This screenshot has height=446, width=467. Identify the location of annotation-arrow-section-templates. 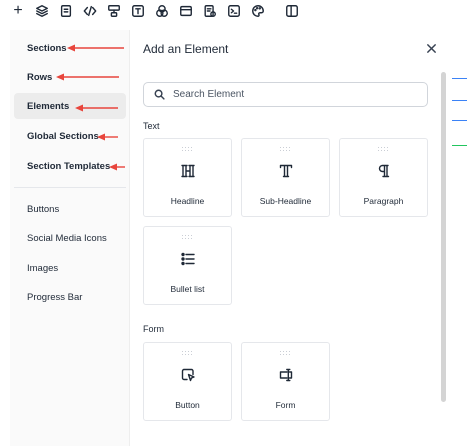
(117, 167).